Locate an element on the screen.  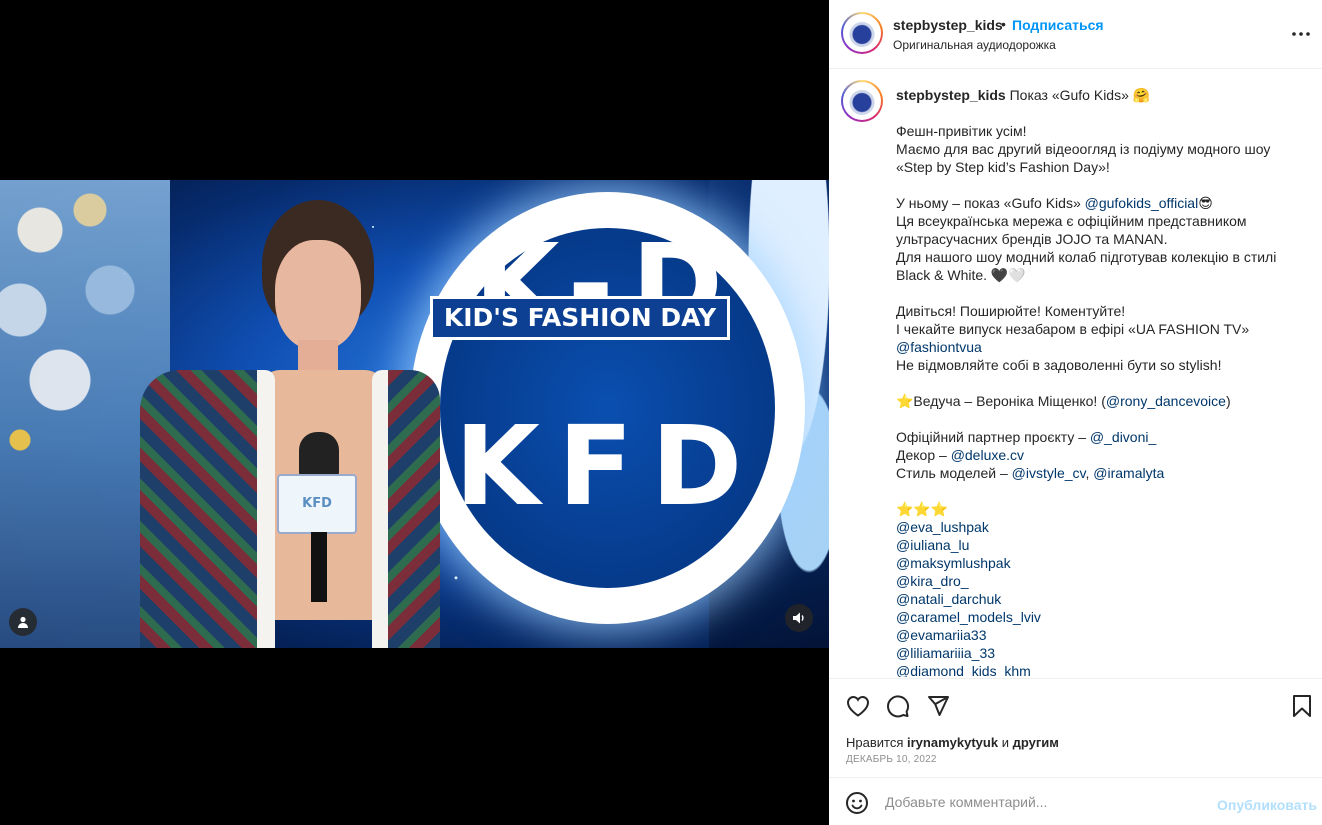
caption-line: Офіційний партнер проєкту – @_divoni_ is located at coordinates (1101, 437).